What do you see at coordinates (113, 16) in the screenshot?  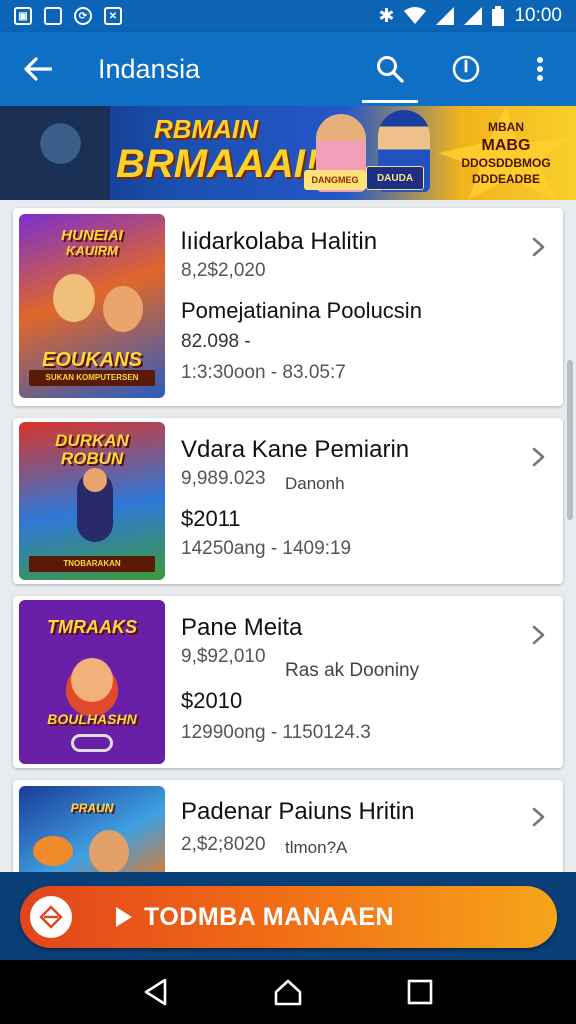 I see `notification-game-icon: ✕` at bounding box center [113, 16].